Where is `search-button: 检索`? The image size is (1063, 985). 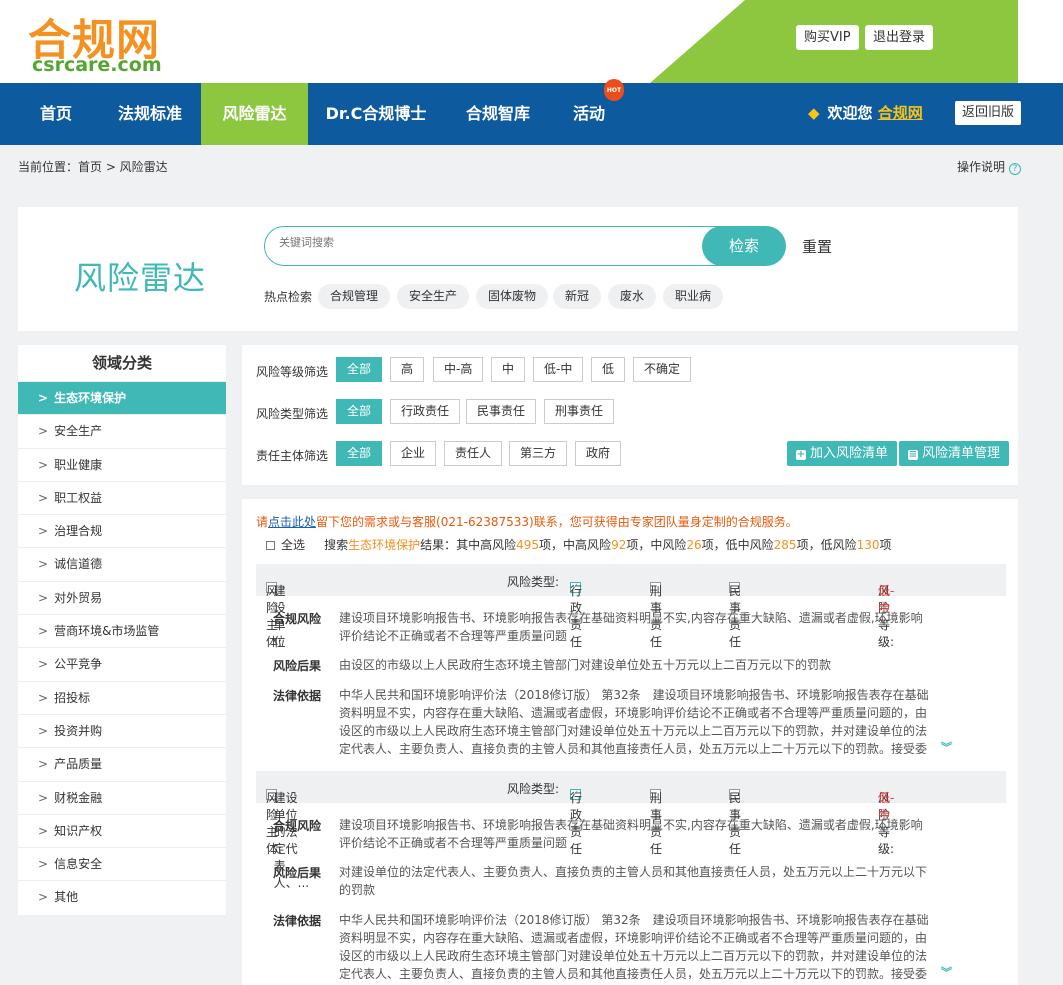
search-button: 检索 is located at coordinates (744, 246).